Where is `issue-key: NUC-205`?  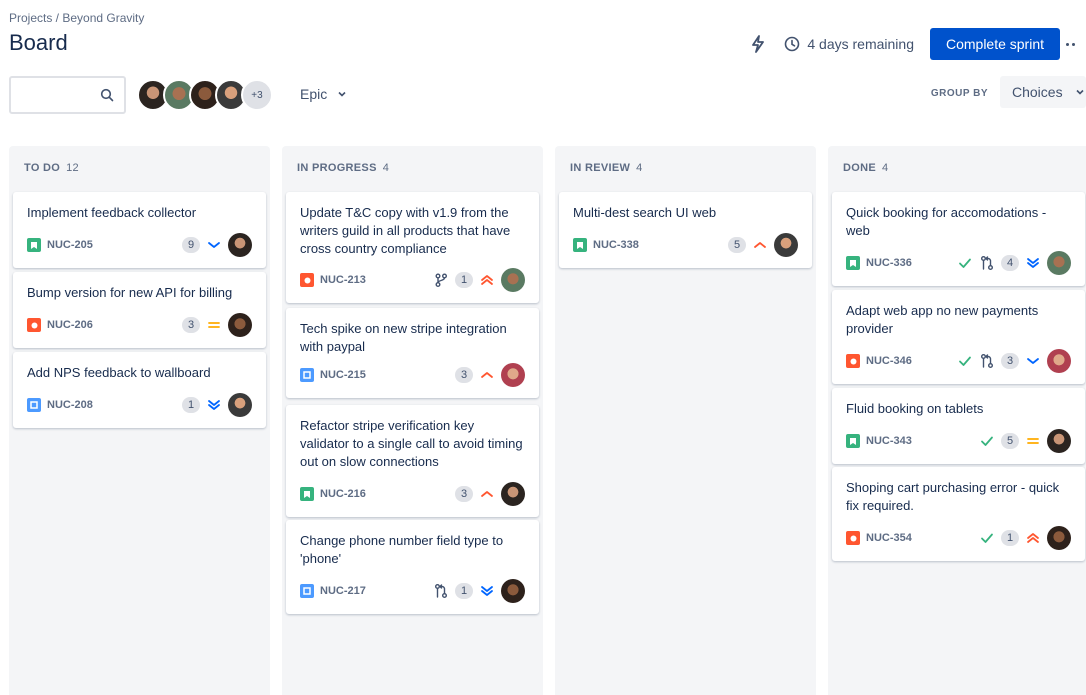 issue-key: NUC-205 is located at coordinates (70, 245).